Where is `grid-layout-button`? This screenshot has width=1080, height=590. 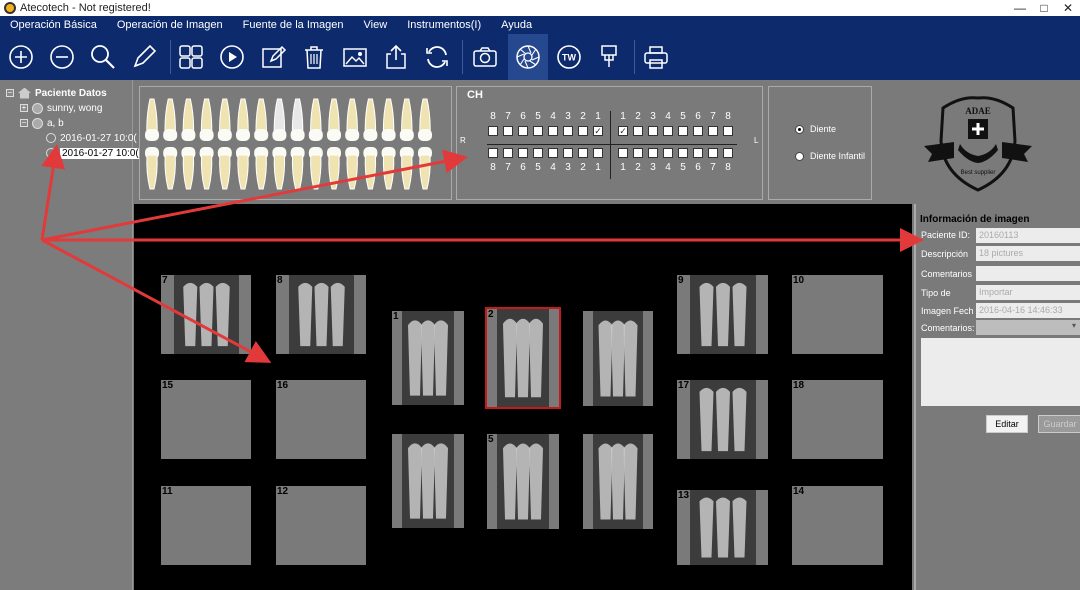 grid-layout-button is located at coordinates (191, 57).